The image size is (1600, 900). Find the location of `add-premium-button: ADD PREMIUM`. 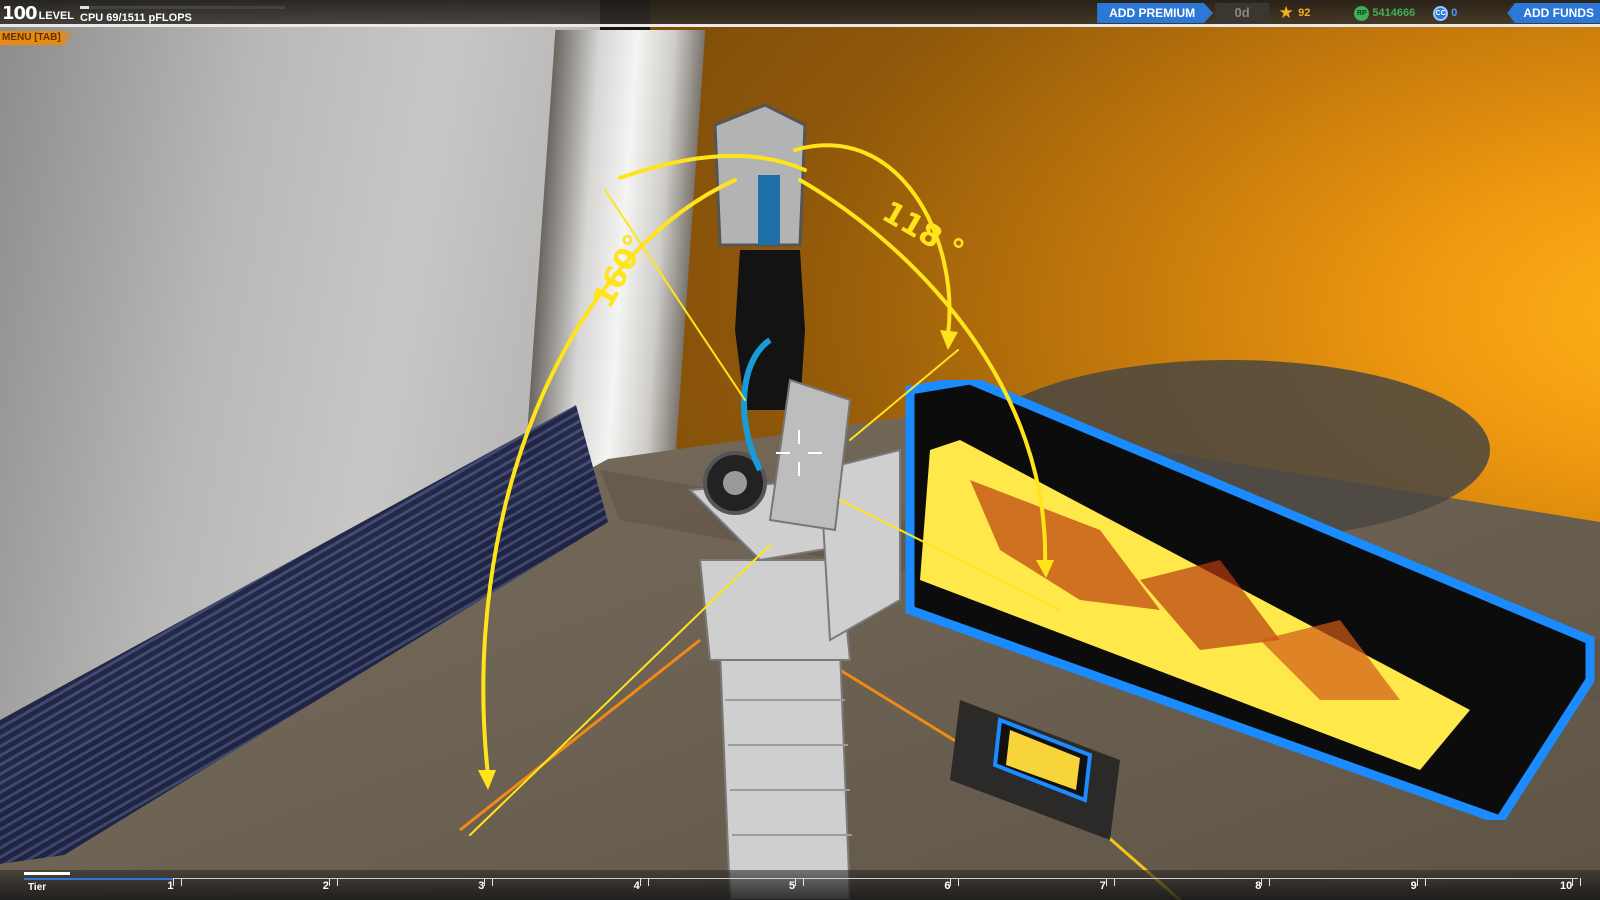

add-premium-button: ADD PREMIUM is located at coordinates (1155, 13).